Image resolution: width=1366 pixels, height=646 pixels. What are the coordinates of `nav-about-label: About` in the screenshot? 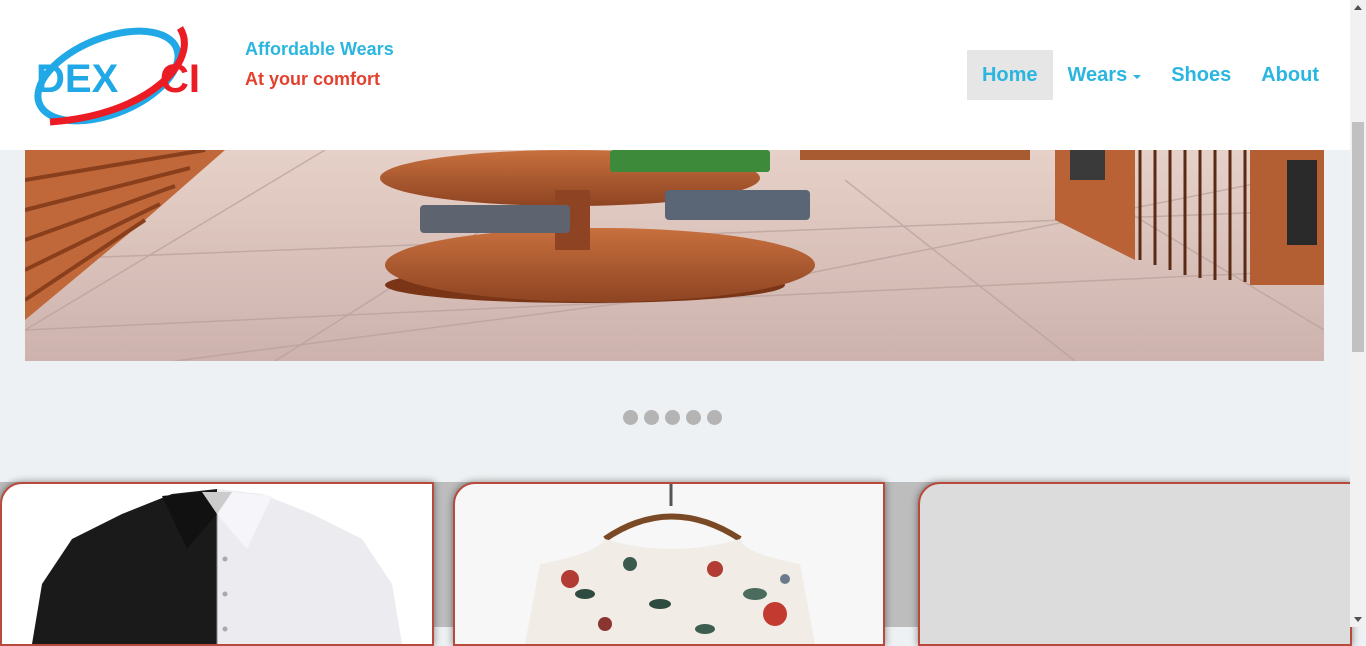 It's located at (1290, 75).